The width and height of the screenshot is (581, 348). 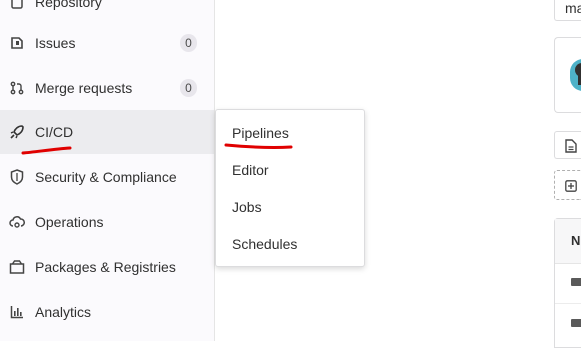 I want to click on file-button, so click(x=567, y=145).